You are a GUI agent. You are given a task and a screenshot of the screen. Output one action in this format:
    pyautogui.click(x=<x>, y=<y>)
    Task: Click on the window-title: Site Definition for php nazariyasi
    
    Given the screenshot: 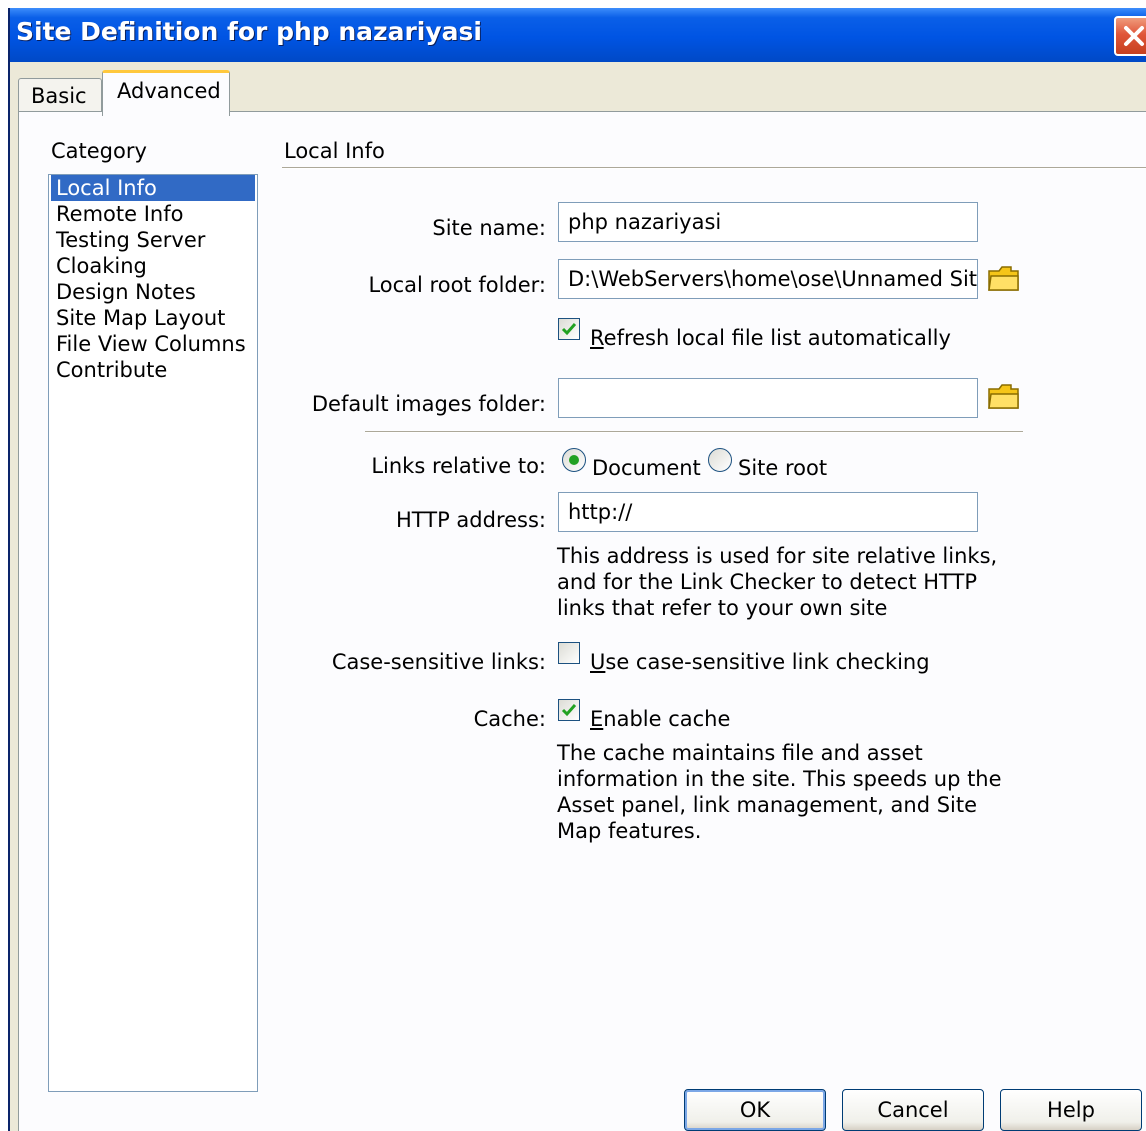 What is the action you would take?
    pyautogui.click(x=249, y=31)
    